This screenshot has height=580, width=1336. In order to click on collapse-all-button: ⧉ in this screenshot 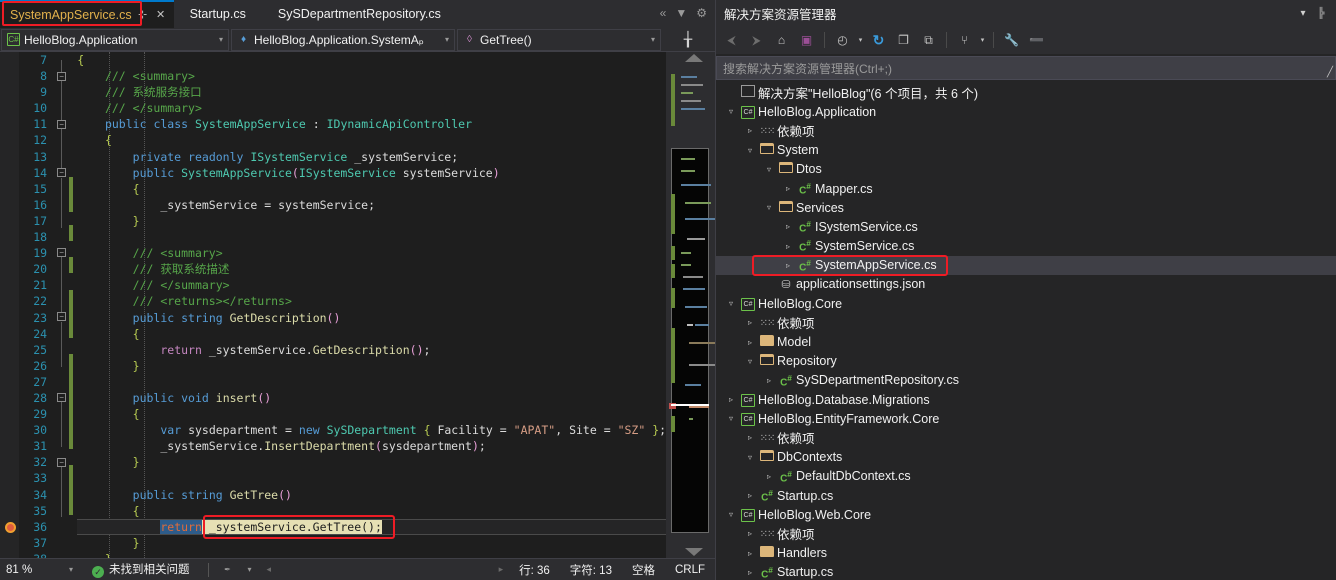, I will do `click(928, 40)`.